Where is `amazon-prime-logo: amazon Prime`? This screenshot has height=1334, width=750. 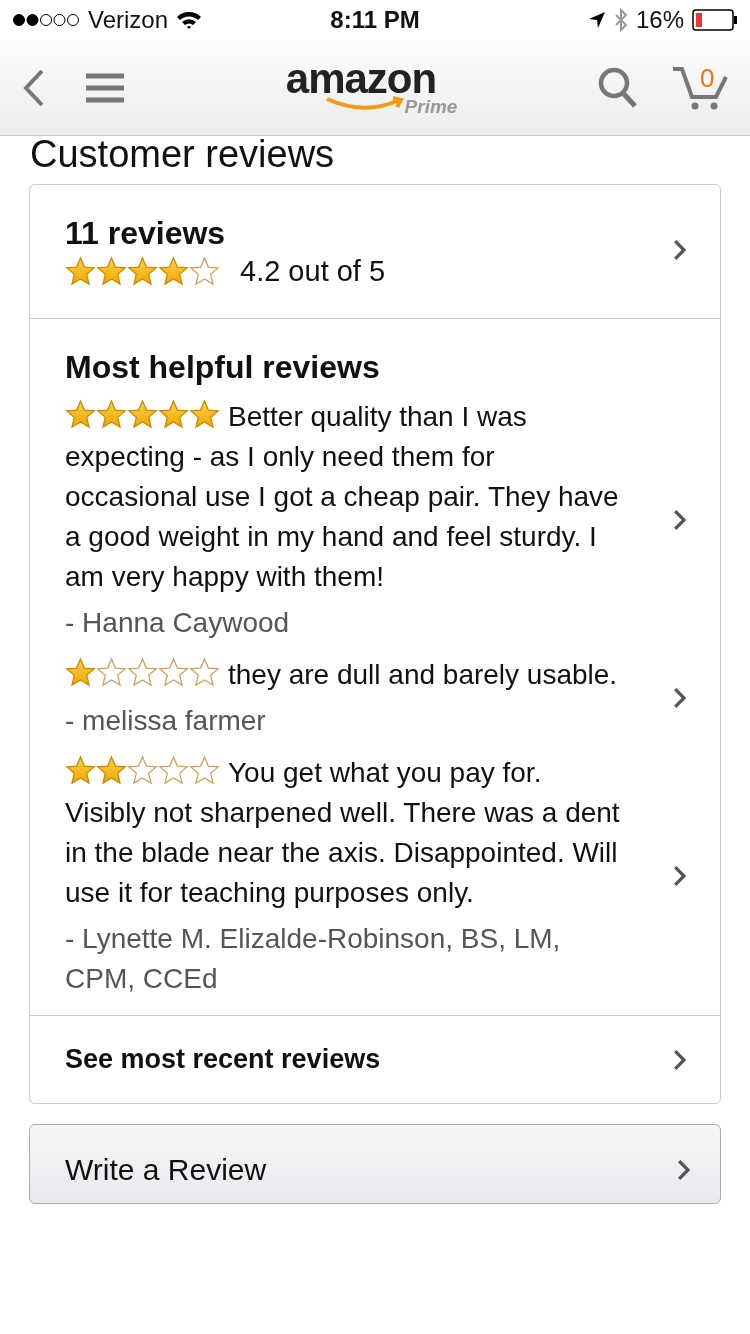
amazon-prime-logo: amazon Prime is located at coordinates (361, 87).